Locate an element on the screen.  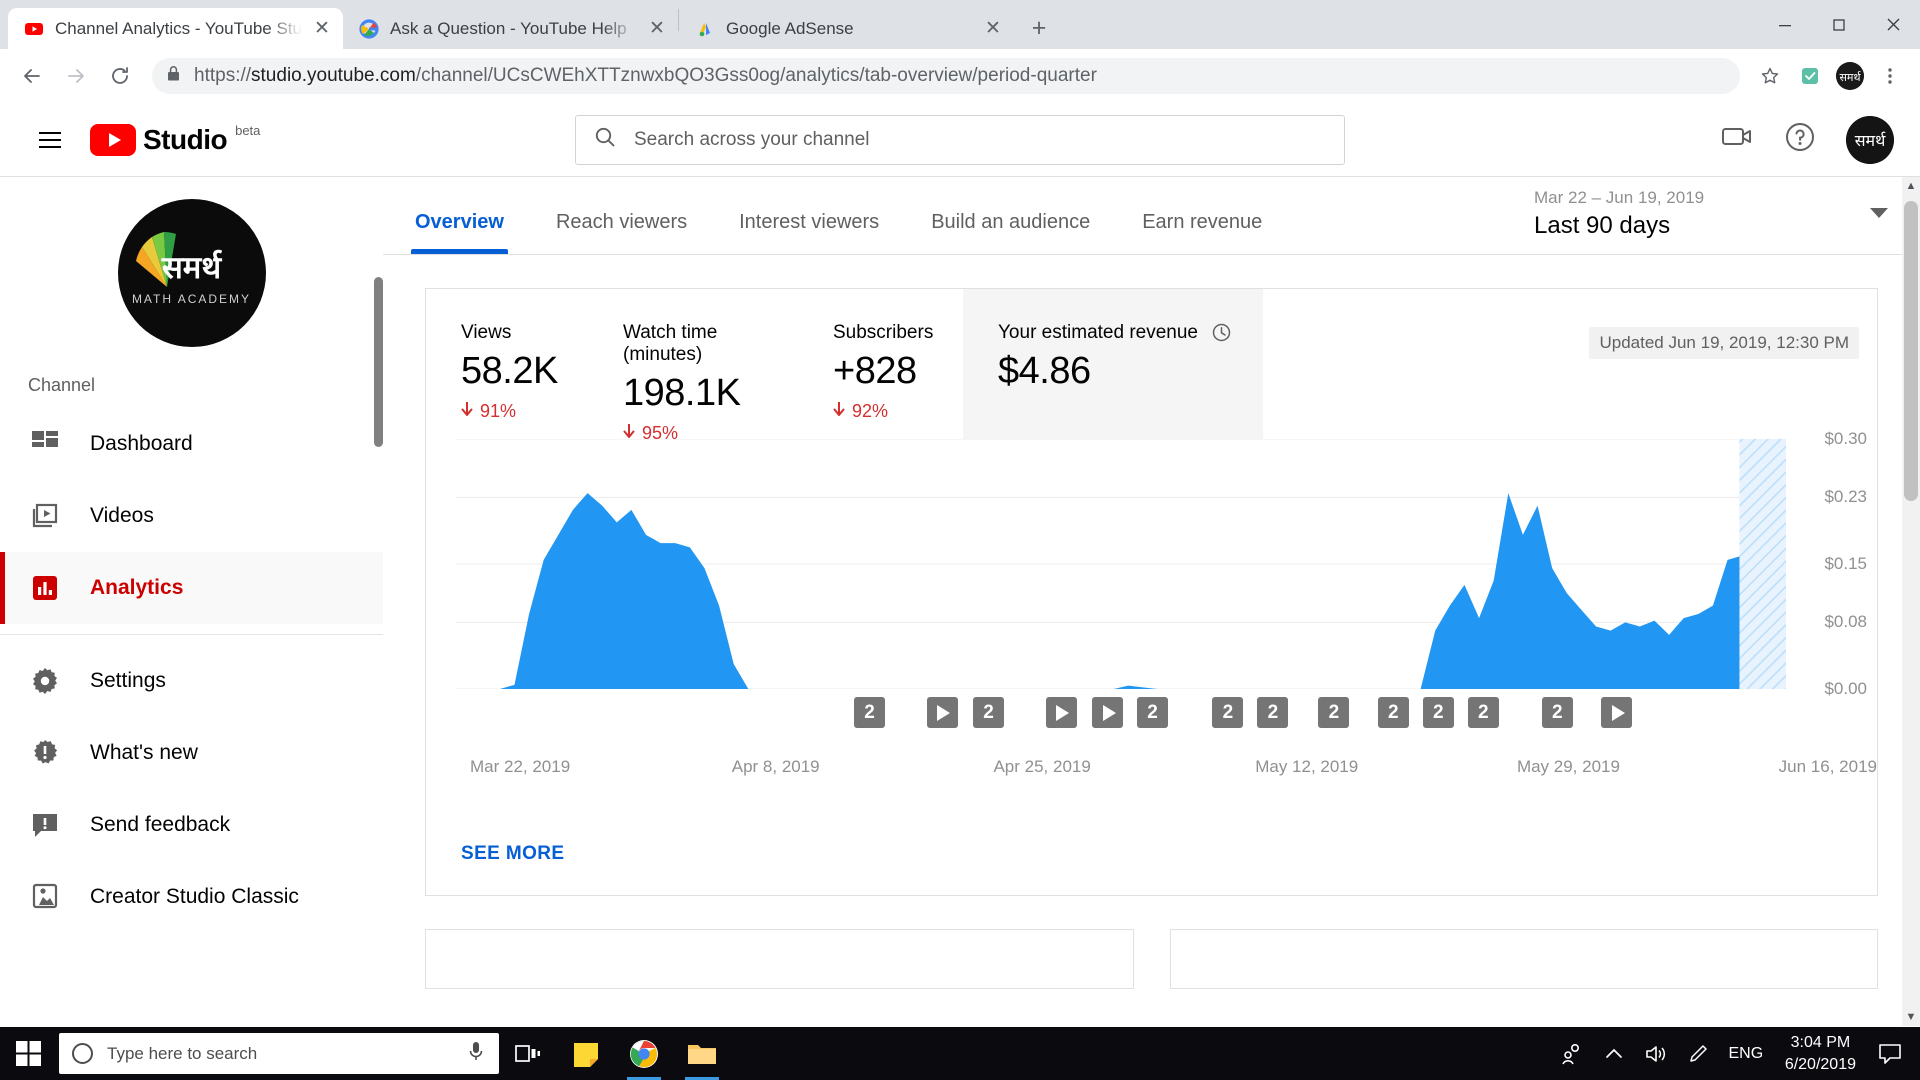
avatar: समर्थ is located at coordinates (1850, 76).